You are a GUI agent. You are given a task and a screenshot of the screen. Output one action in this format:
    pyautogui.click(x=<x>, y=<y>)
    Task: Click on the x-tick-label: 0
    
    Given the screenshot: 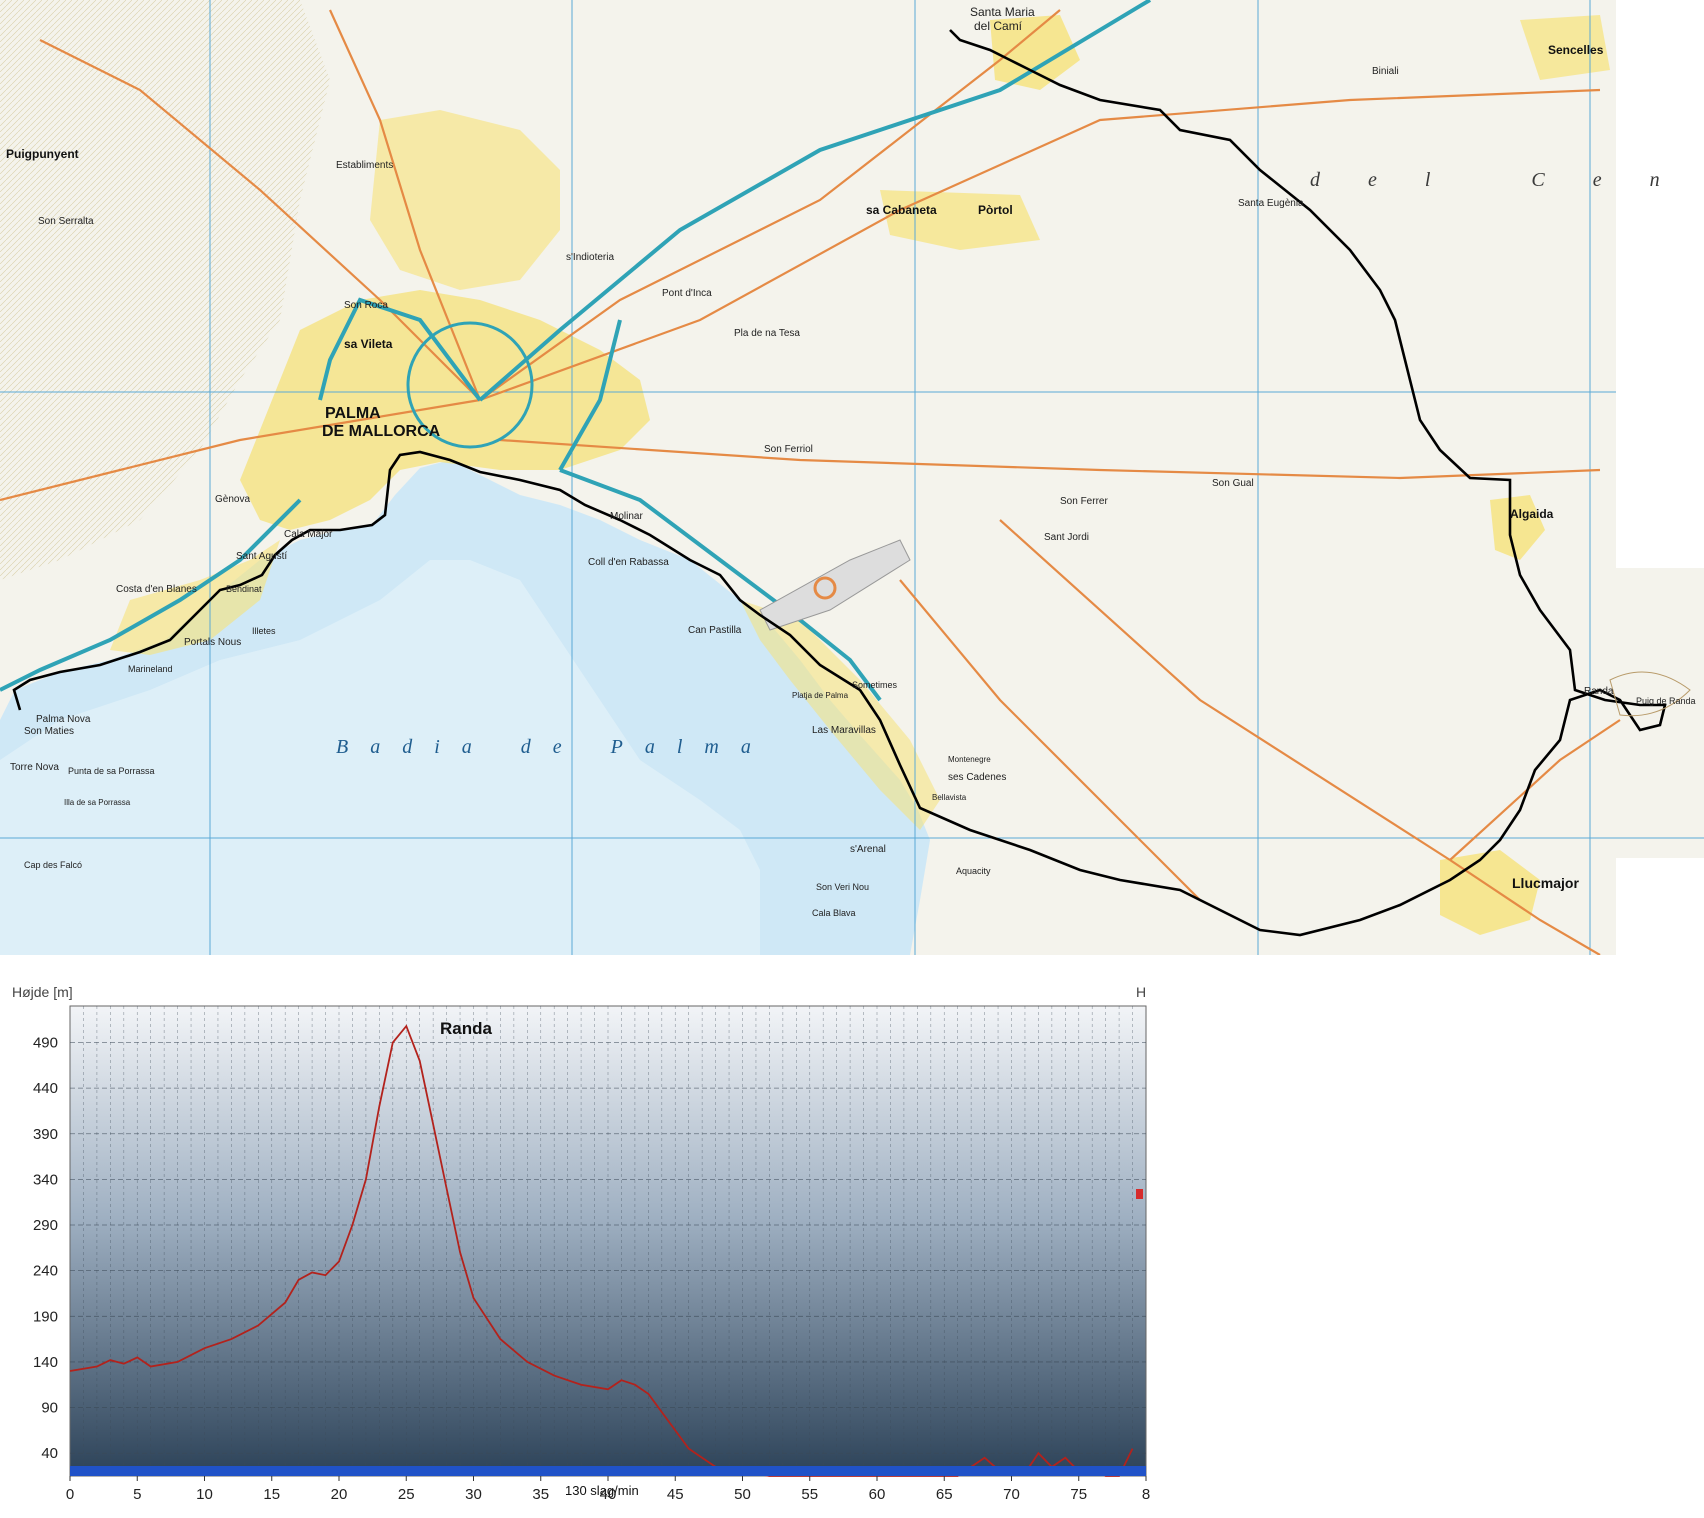 What is the action you would take?
    pyautogui.click(x=70, y=1494)
    